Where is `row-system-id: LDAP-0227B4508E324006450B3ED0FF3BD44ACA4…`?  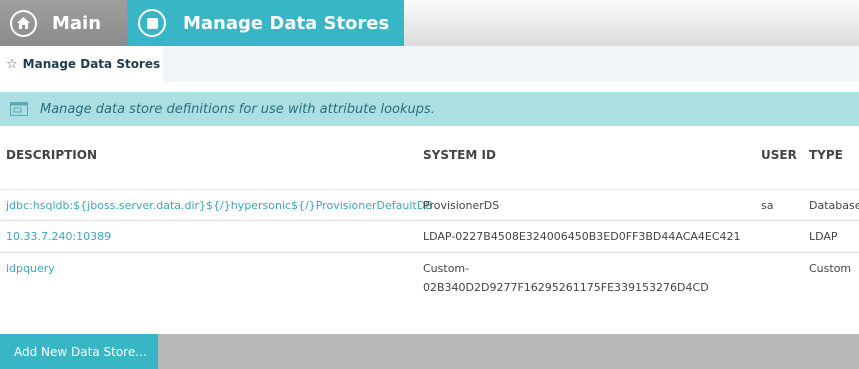
row-system-id: LDAP-0227B4508E324006450B3ED0FF3BD44ACA4… is located at coordinates (582, 236).